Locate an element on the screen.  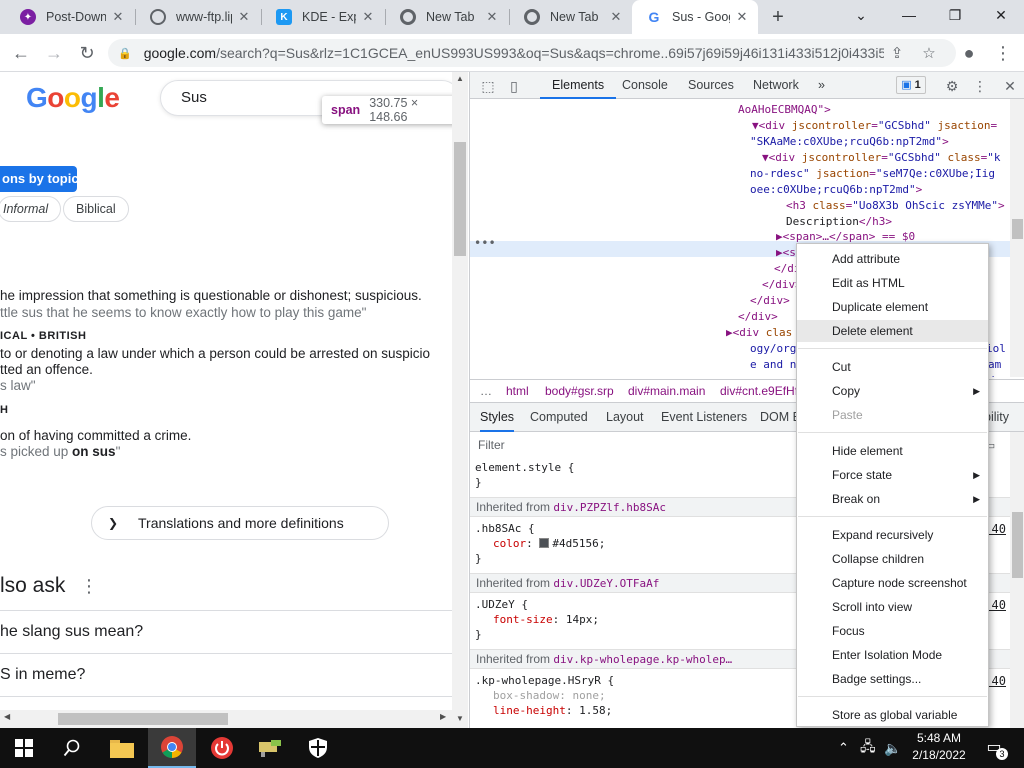
menu-item-add-attribute: Add attribute is located at coordinates (892, 259).